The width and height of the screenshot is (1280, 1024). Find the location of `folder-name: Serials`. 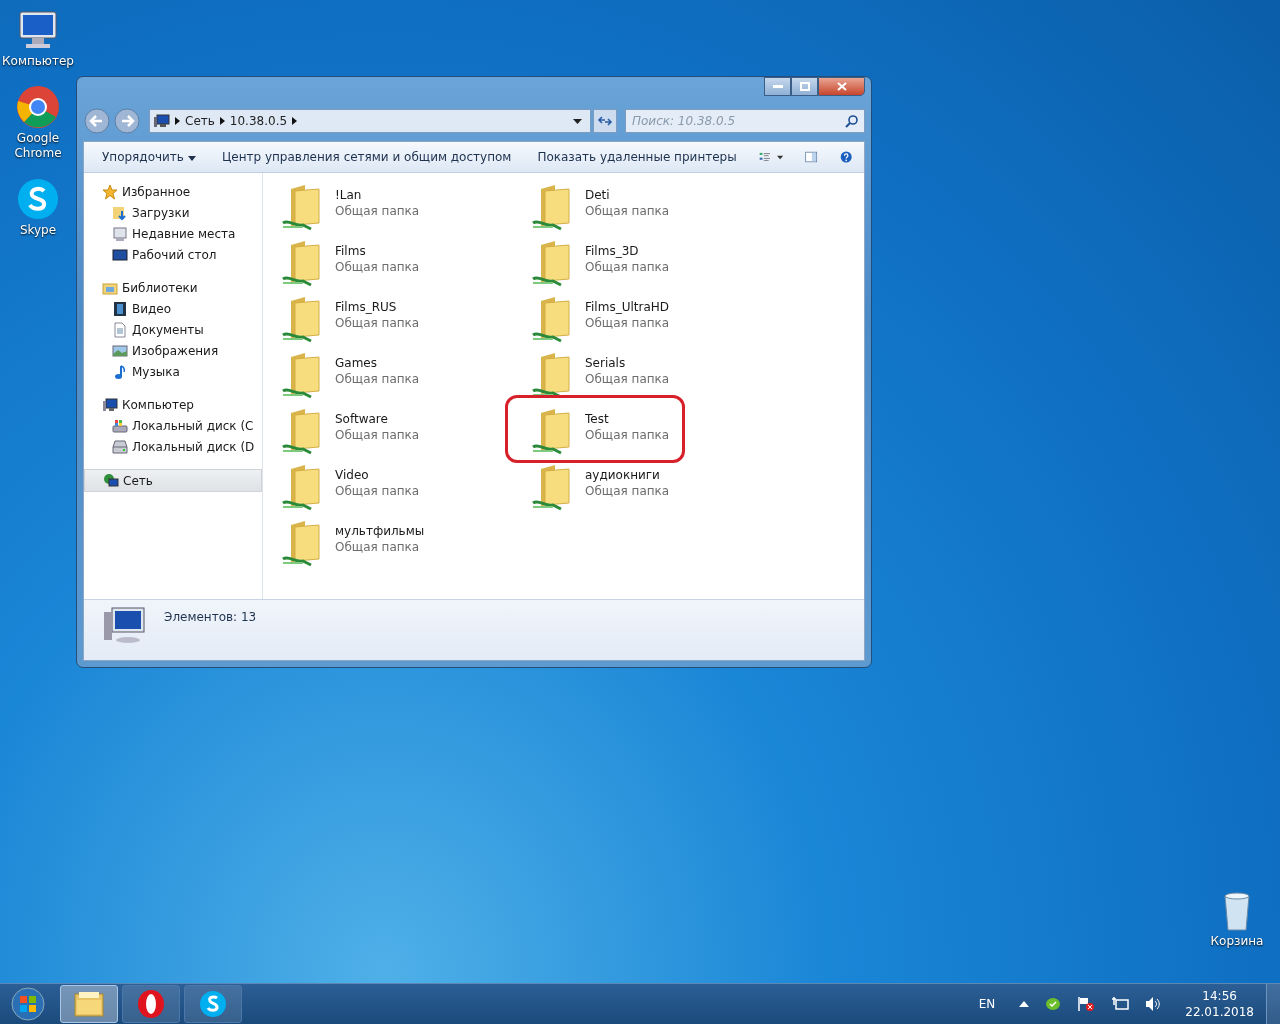

folder-name: Serials is located at coordinates (627, 363).